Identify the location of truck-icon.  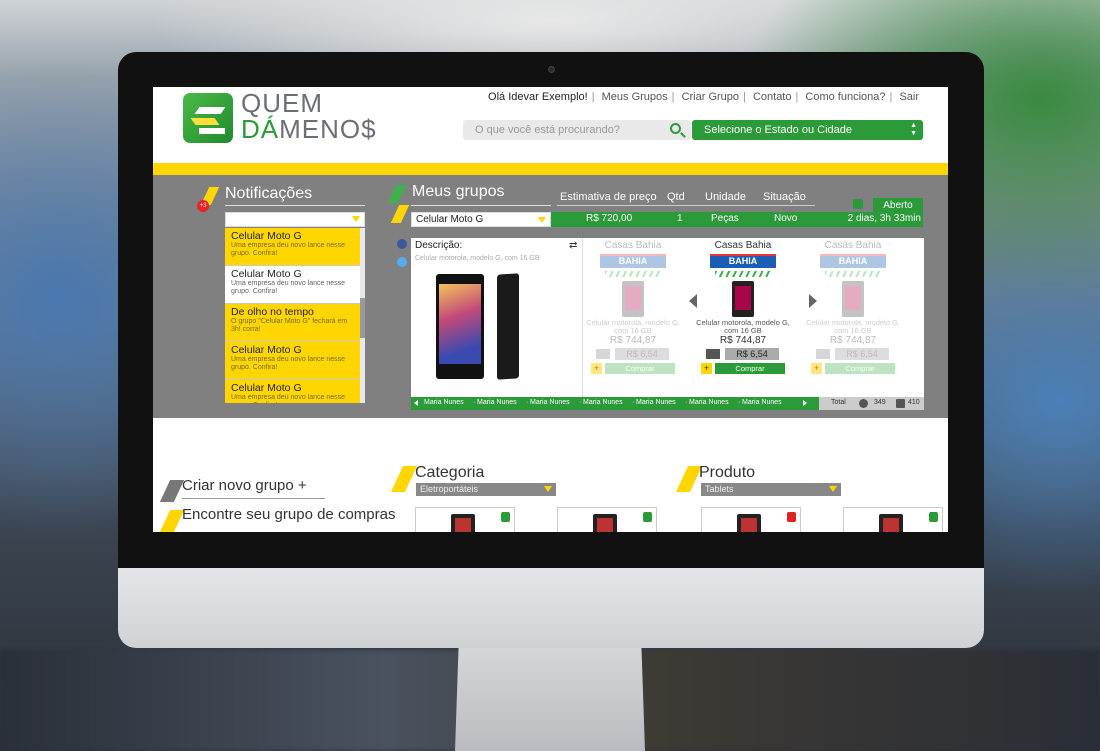
(823, 354).